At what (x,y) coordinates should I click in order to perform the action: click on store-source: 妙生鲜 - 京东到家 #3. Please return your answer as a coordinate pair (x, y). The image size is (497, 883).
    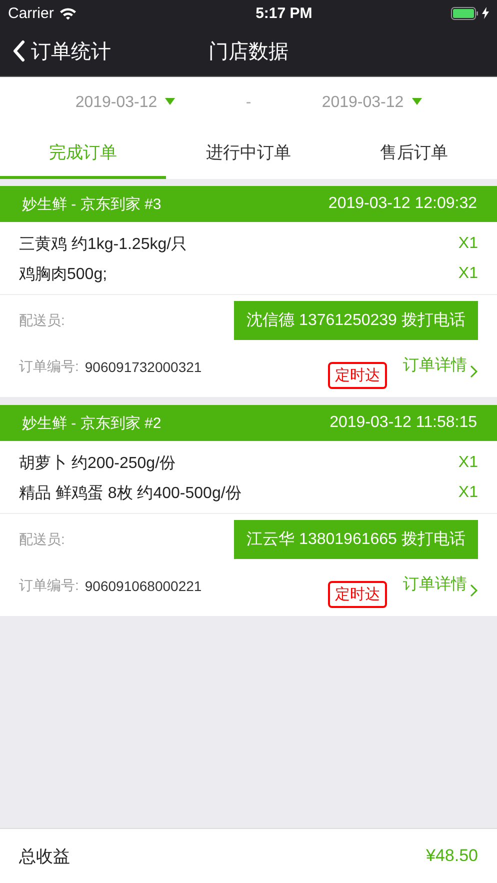
    Looking at the image, I should click on (92, 204).